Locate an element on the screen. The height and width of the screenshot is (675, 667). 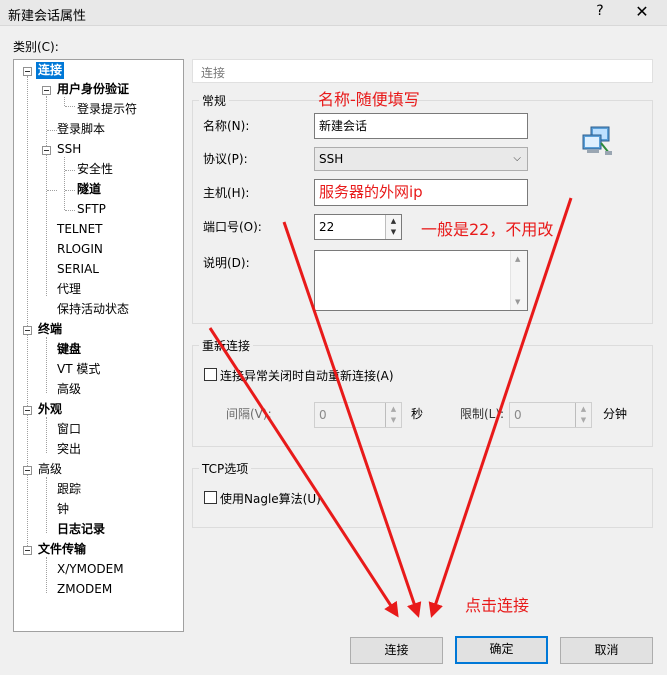
limit-value: 0 is located at coordinates (518, 415).